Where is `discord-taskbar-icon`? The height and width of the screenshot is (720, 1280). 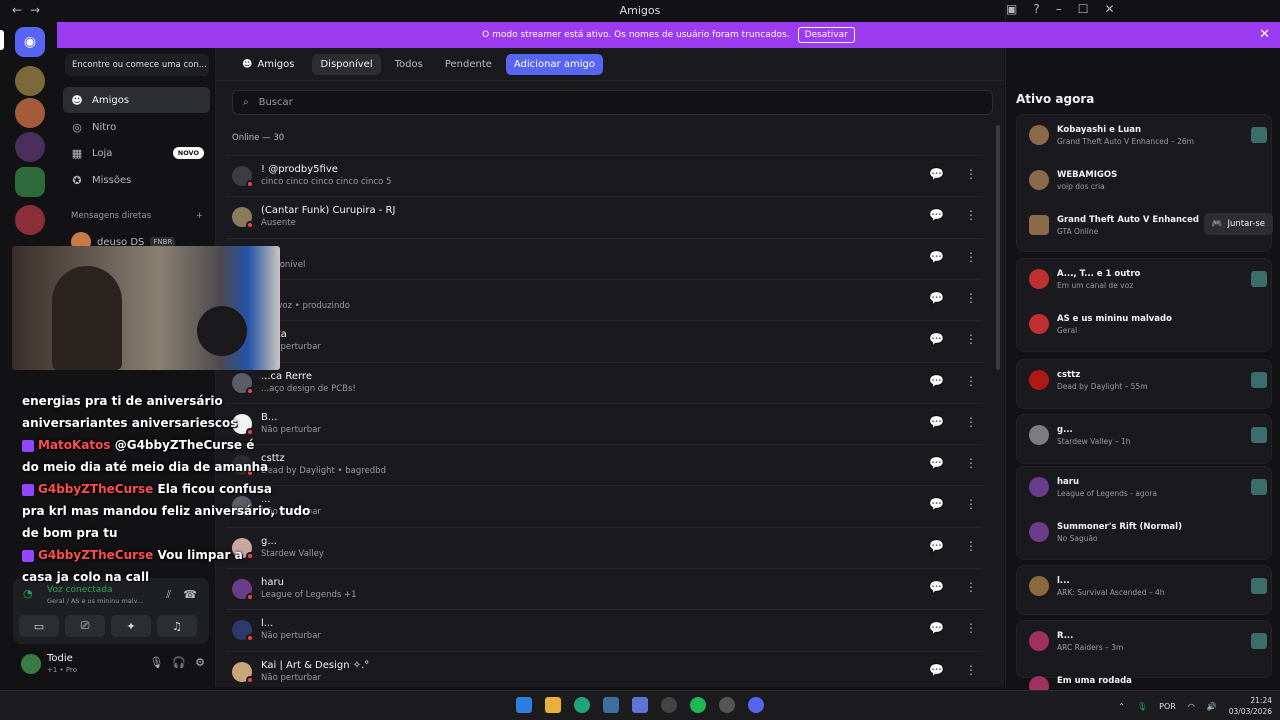 discord-taskbar-icon is located at coordinates (756, 705).